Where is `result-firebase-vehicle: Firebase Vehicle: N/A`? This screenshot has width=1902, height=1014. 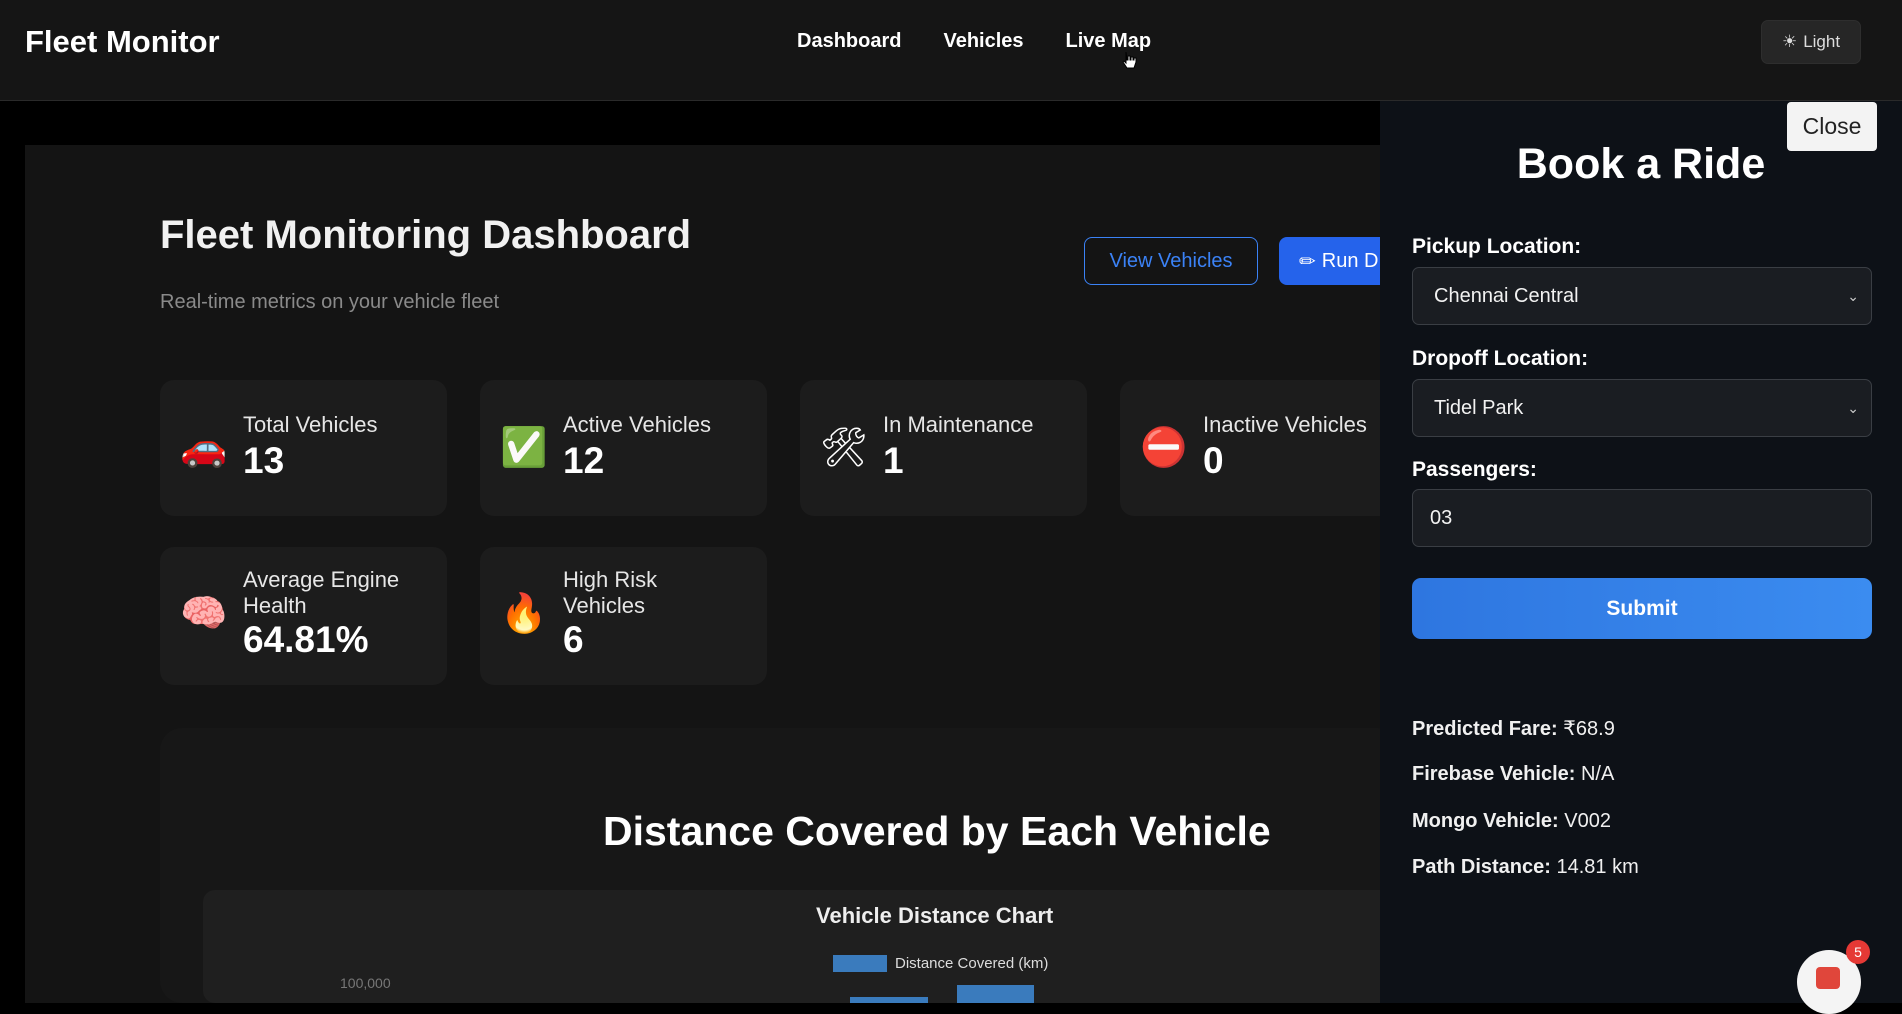
result-firebase-vehicle: Firebase Vehicle: N/A is located at coordinates (1513, 774).